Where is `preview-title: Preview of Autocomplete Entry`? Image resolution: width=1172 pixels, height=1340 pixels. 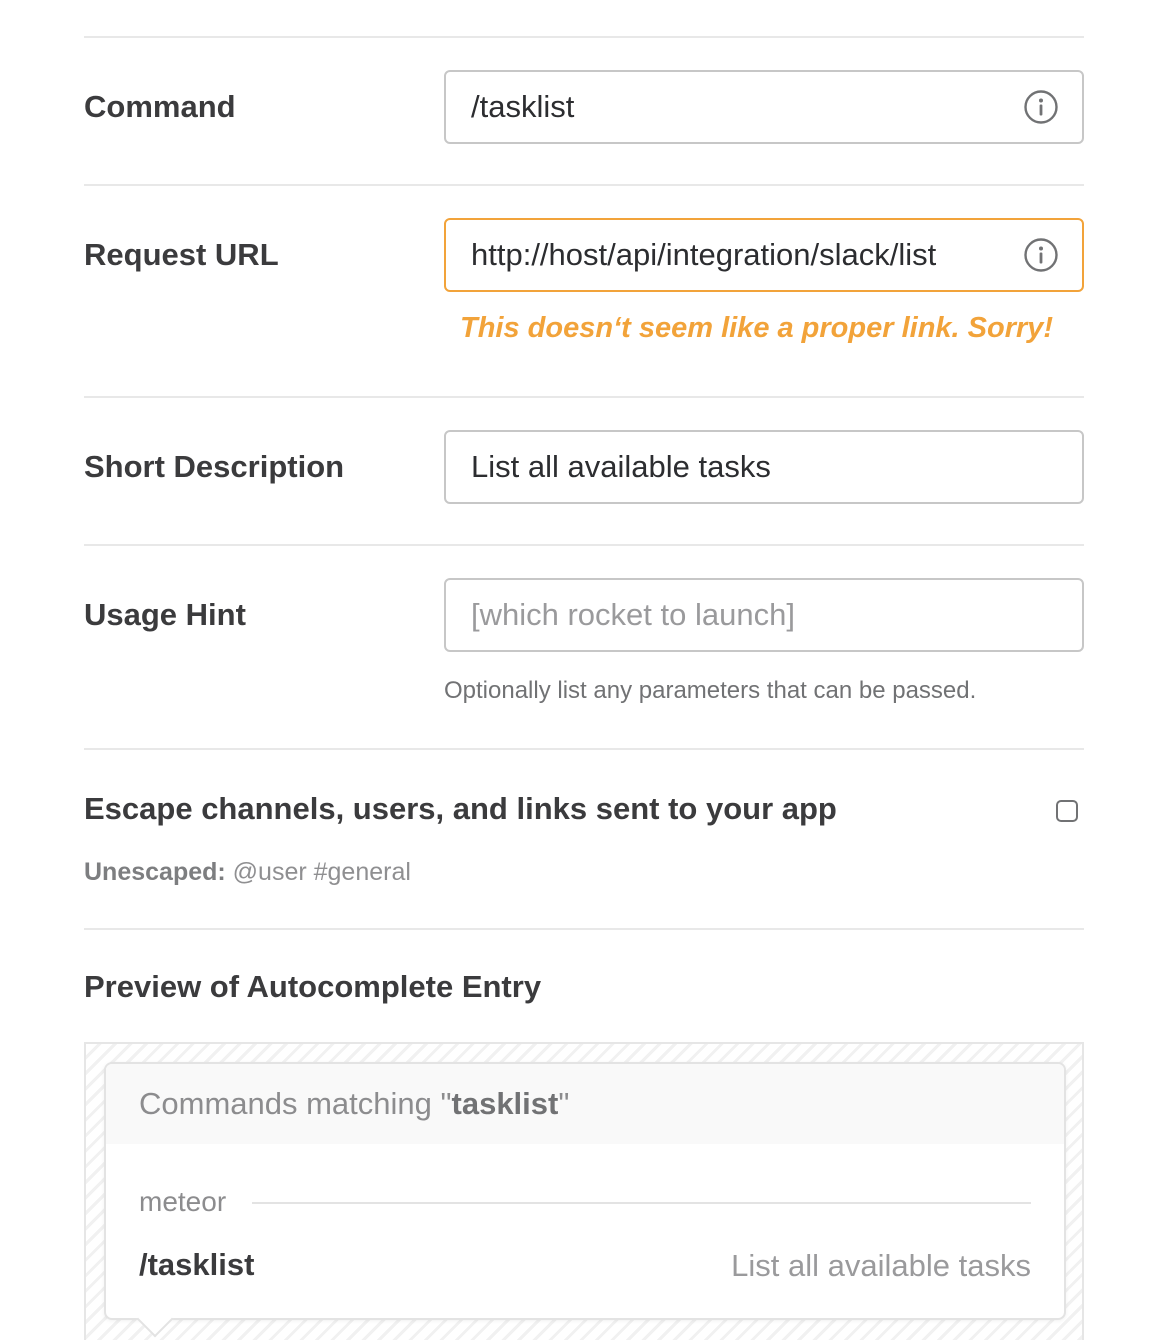 preview-title: Preview of Autocomplete Entry is located at coordinates (313, 986).